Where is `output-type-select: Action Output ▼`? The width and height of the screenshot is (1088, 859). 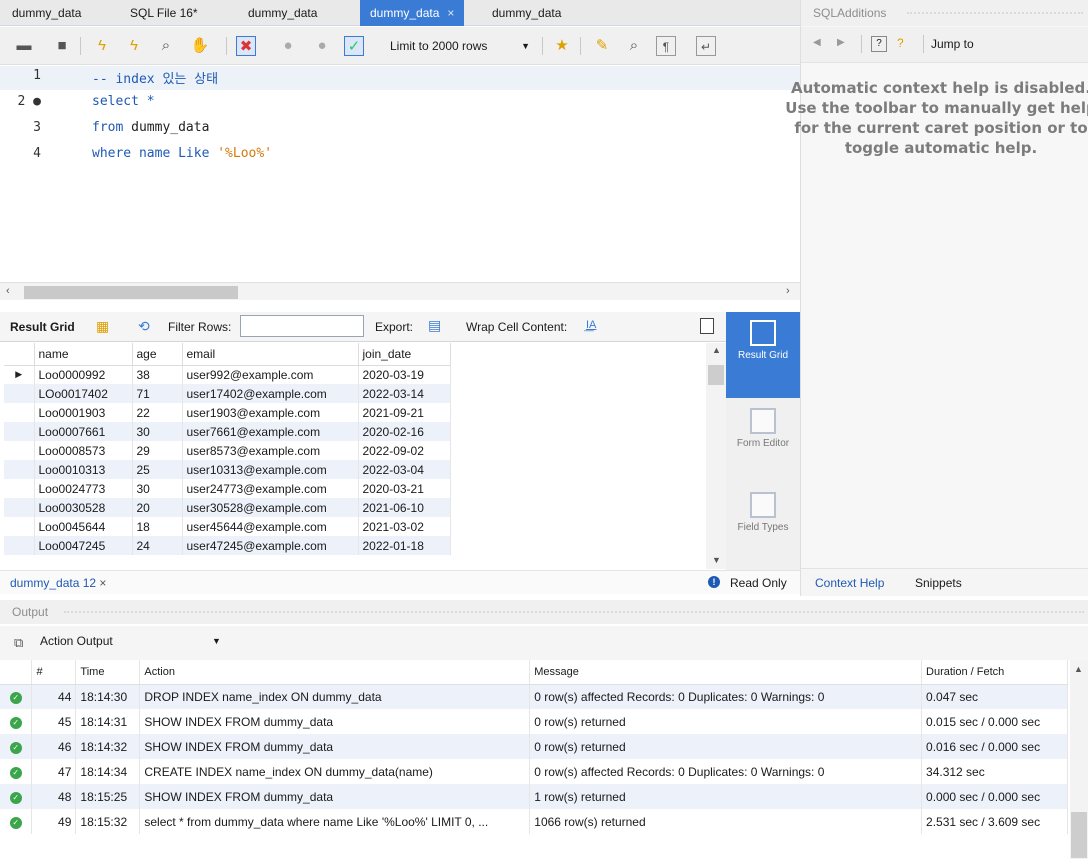 output-type-select: Action Output ▼ is located at coordinates (131, 644).